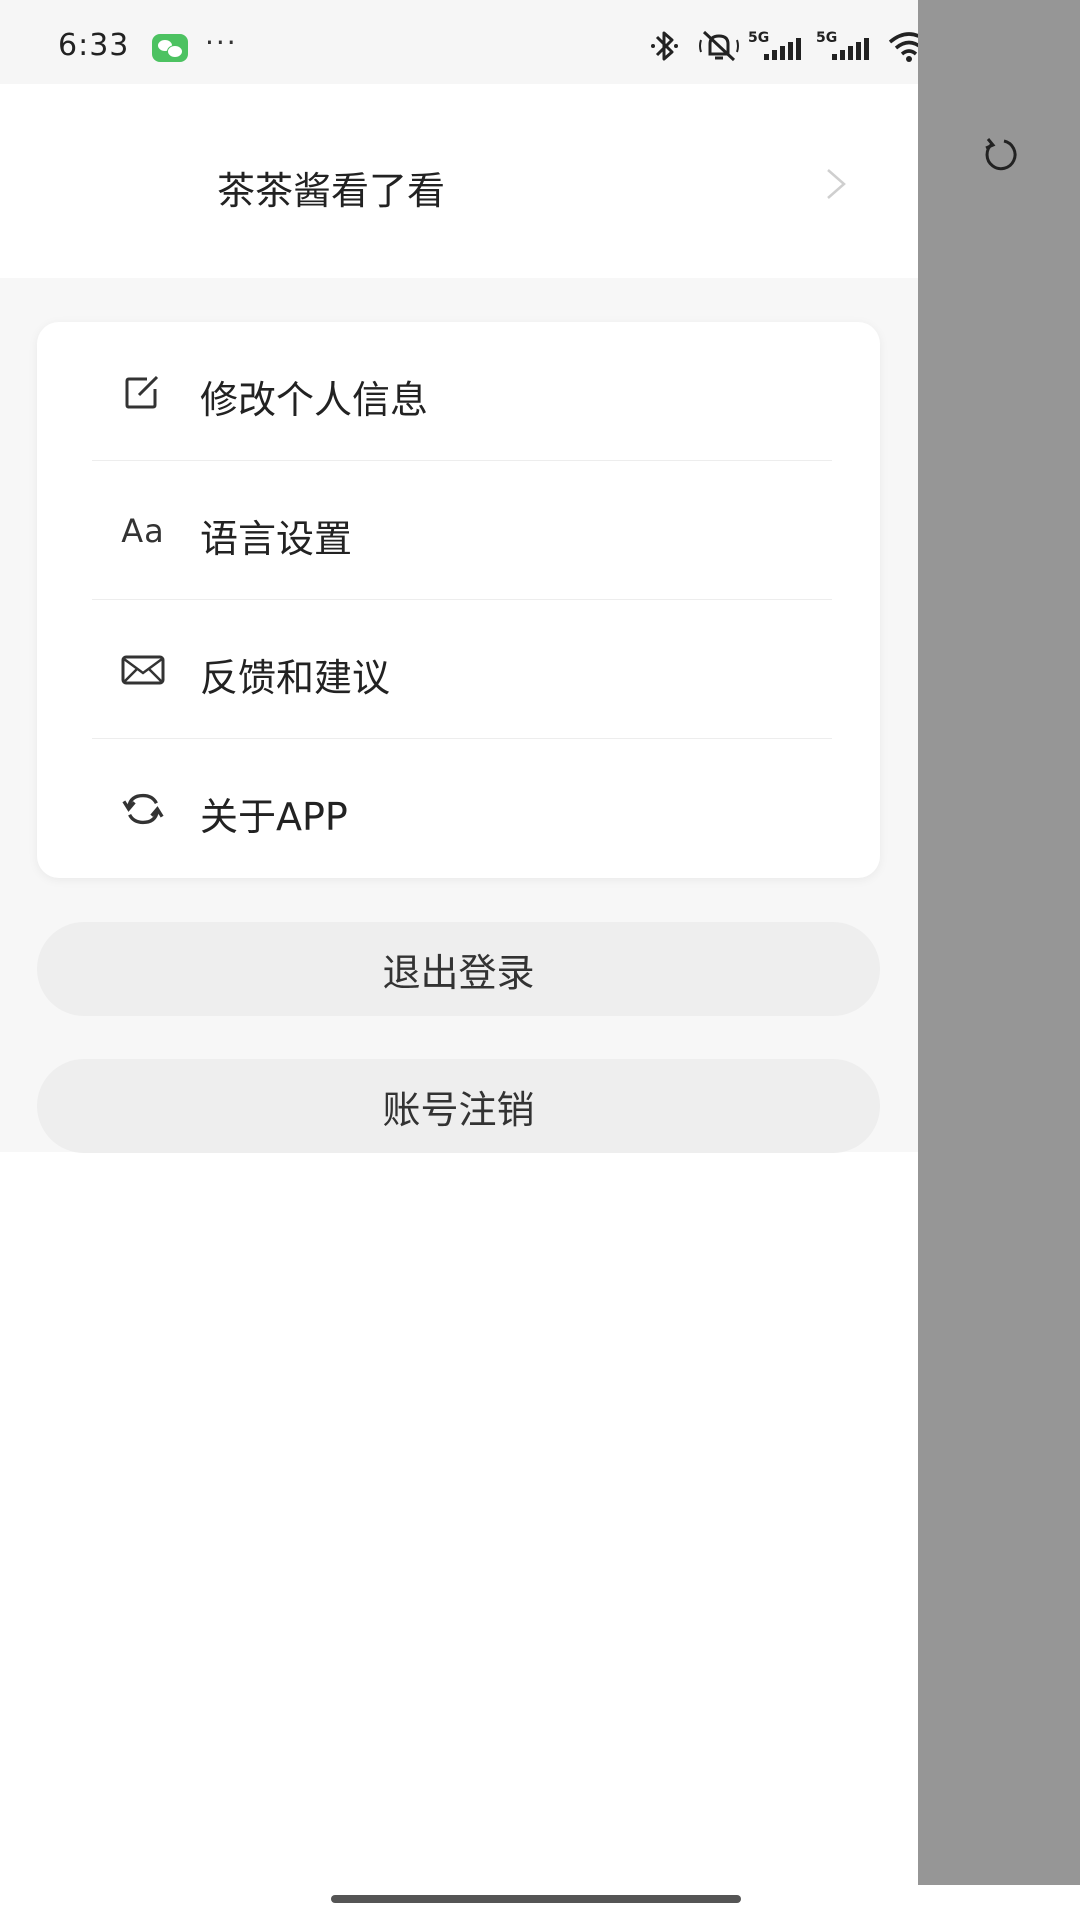 The height and width of the screenshot is (1920, 1080). What do you see at coordinates (458, 391) in the screenshot?
I see `menu-item-edit-profile: 修改个人信息` at bounding box center [458, 391].